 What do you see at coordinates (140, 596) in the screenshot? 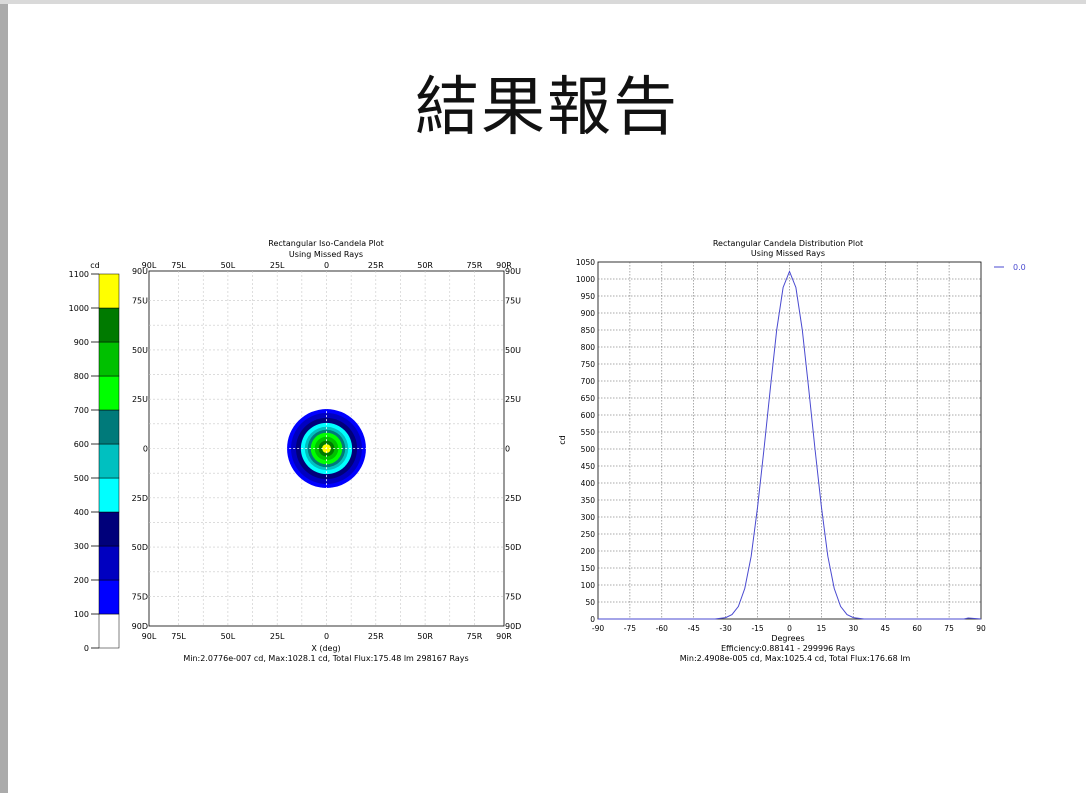
I see `iso-y-tick-left-label: 75D` at bounding box center [140, 596].